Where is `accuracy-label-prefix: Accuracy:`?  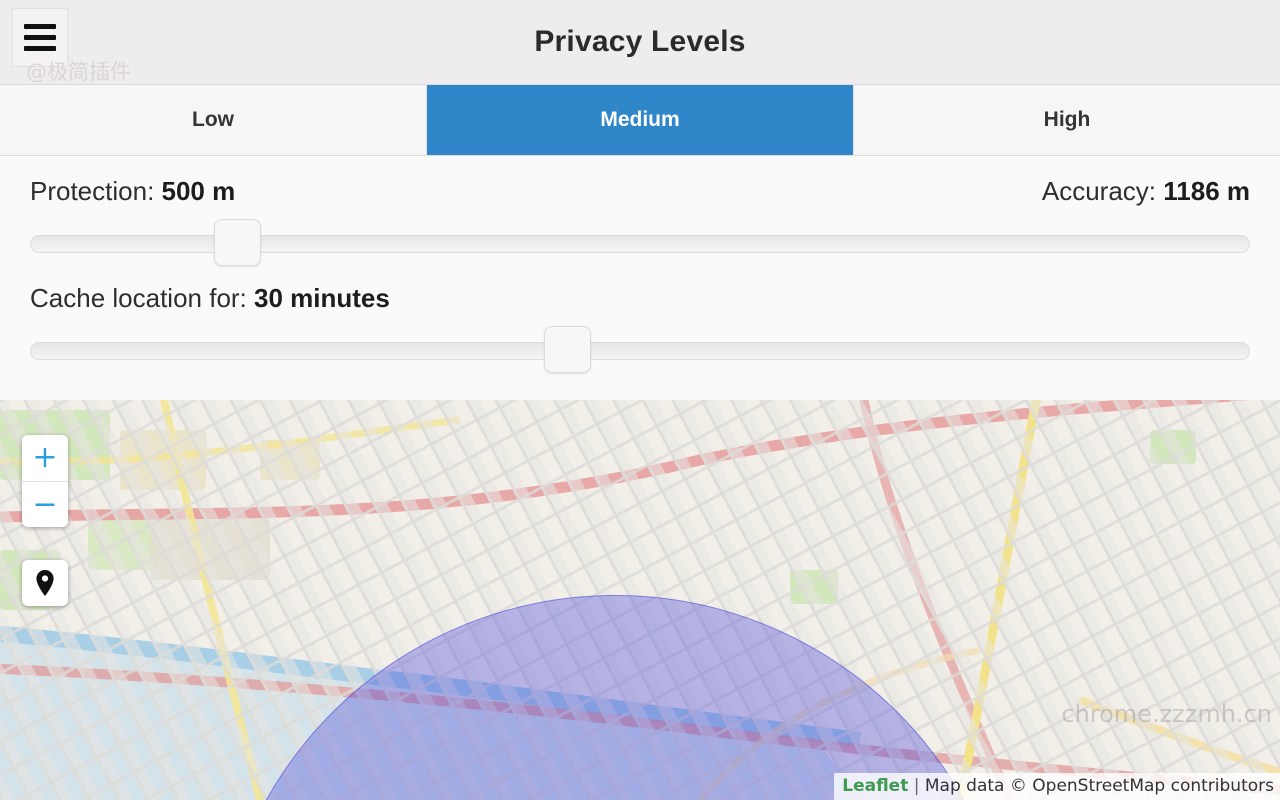 accuracy-label-prefix: Accuracy: is located at coordinates (1102, 191).